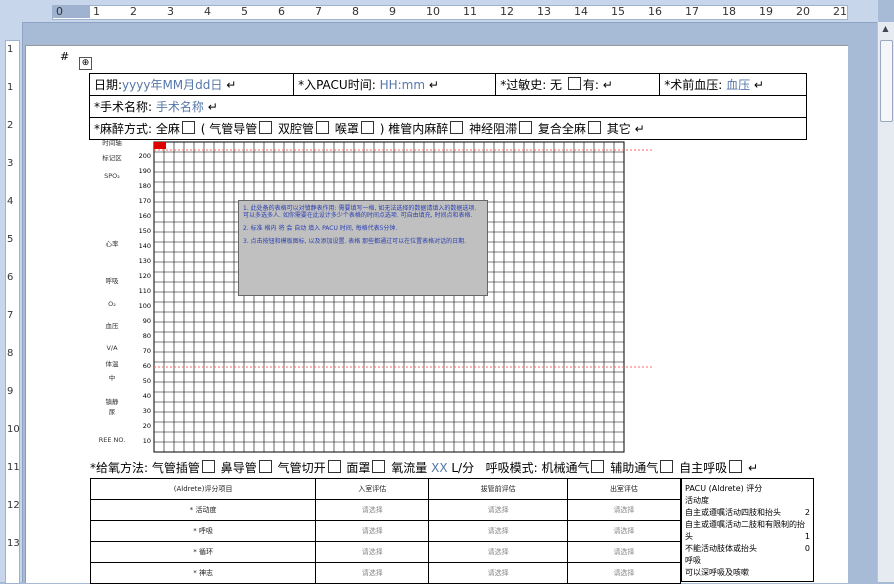 The width and height of the screenshot is (894, 584). Describe the element at coordinates (112, 412) in the screenshot. I see `row-label: 尿` at that location.